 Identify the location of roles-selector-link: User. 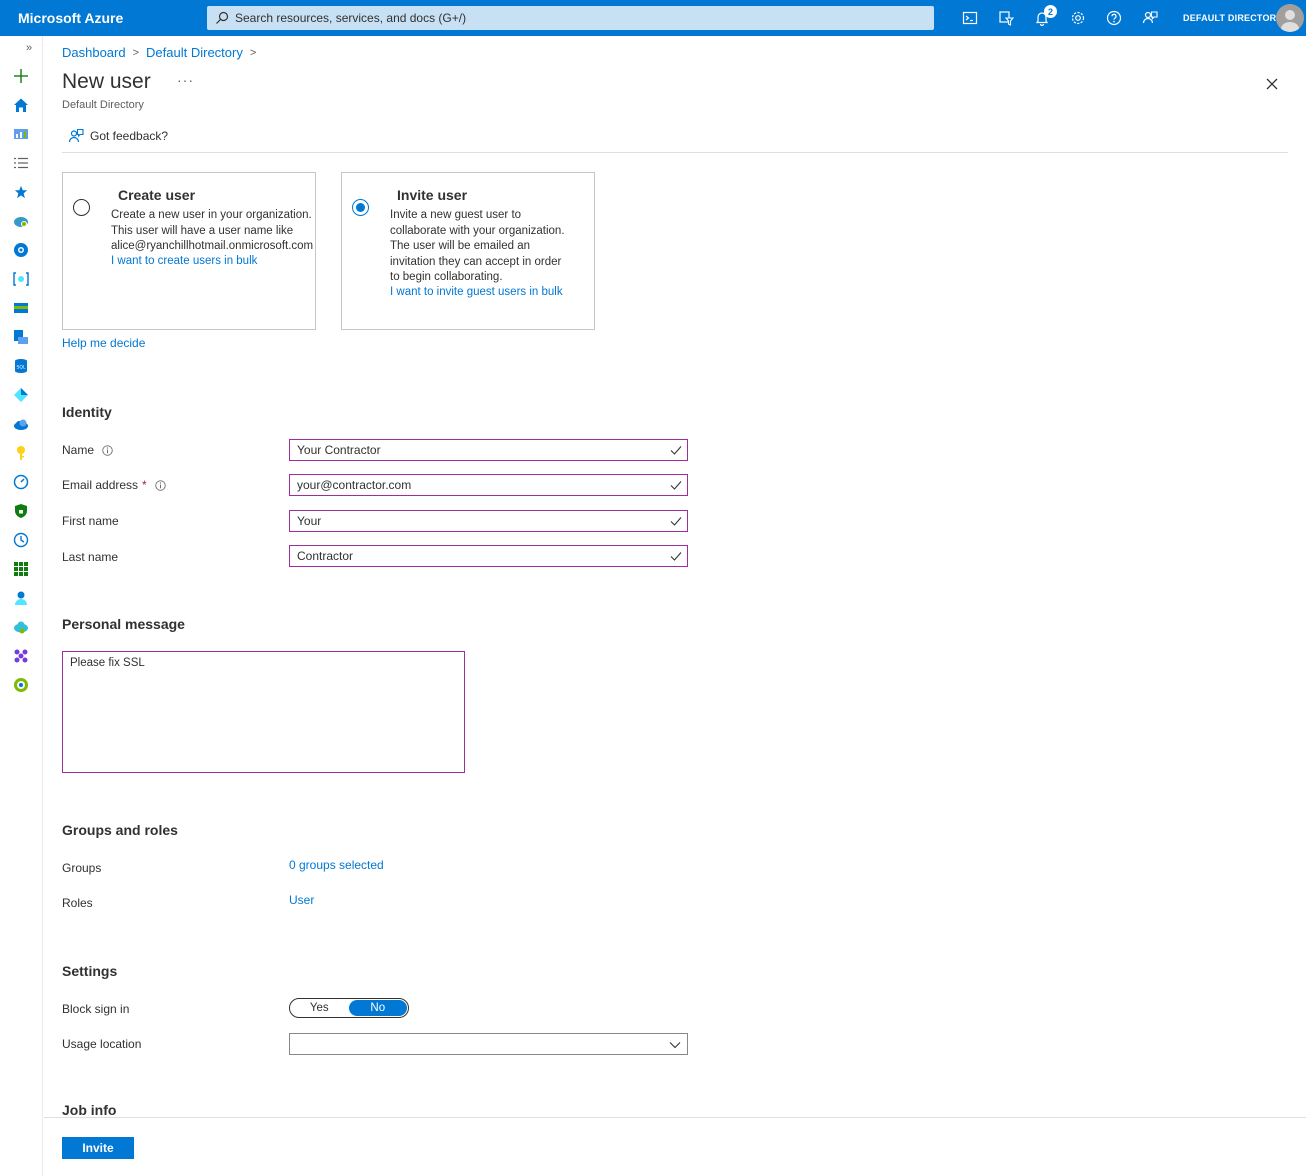
(301, 900).